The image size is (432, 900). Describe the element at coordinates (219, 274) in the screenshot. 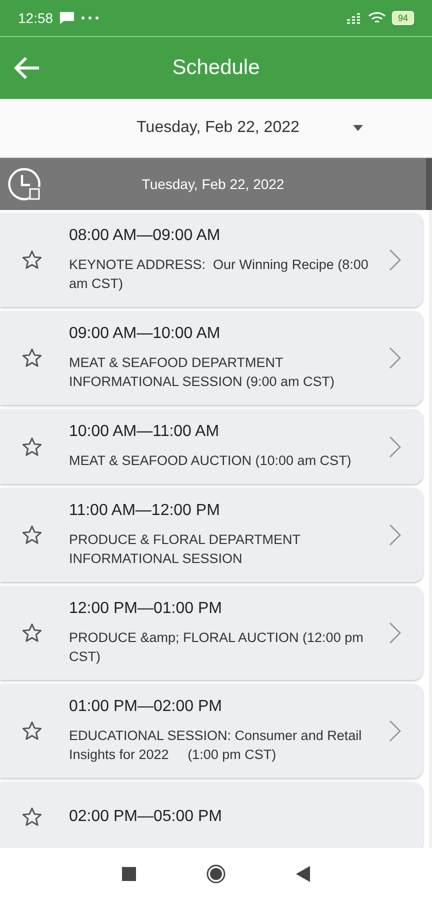

I see `session-title: KEYNOTE ADDRESS: Our Winning Recipe (8:00 am CST)` at that location.